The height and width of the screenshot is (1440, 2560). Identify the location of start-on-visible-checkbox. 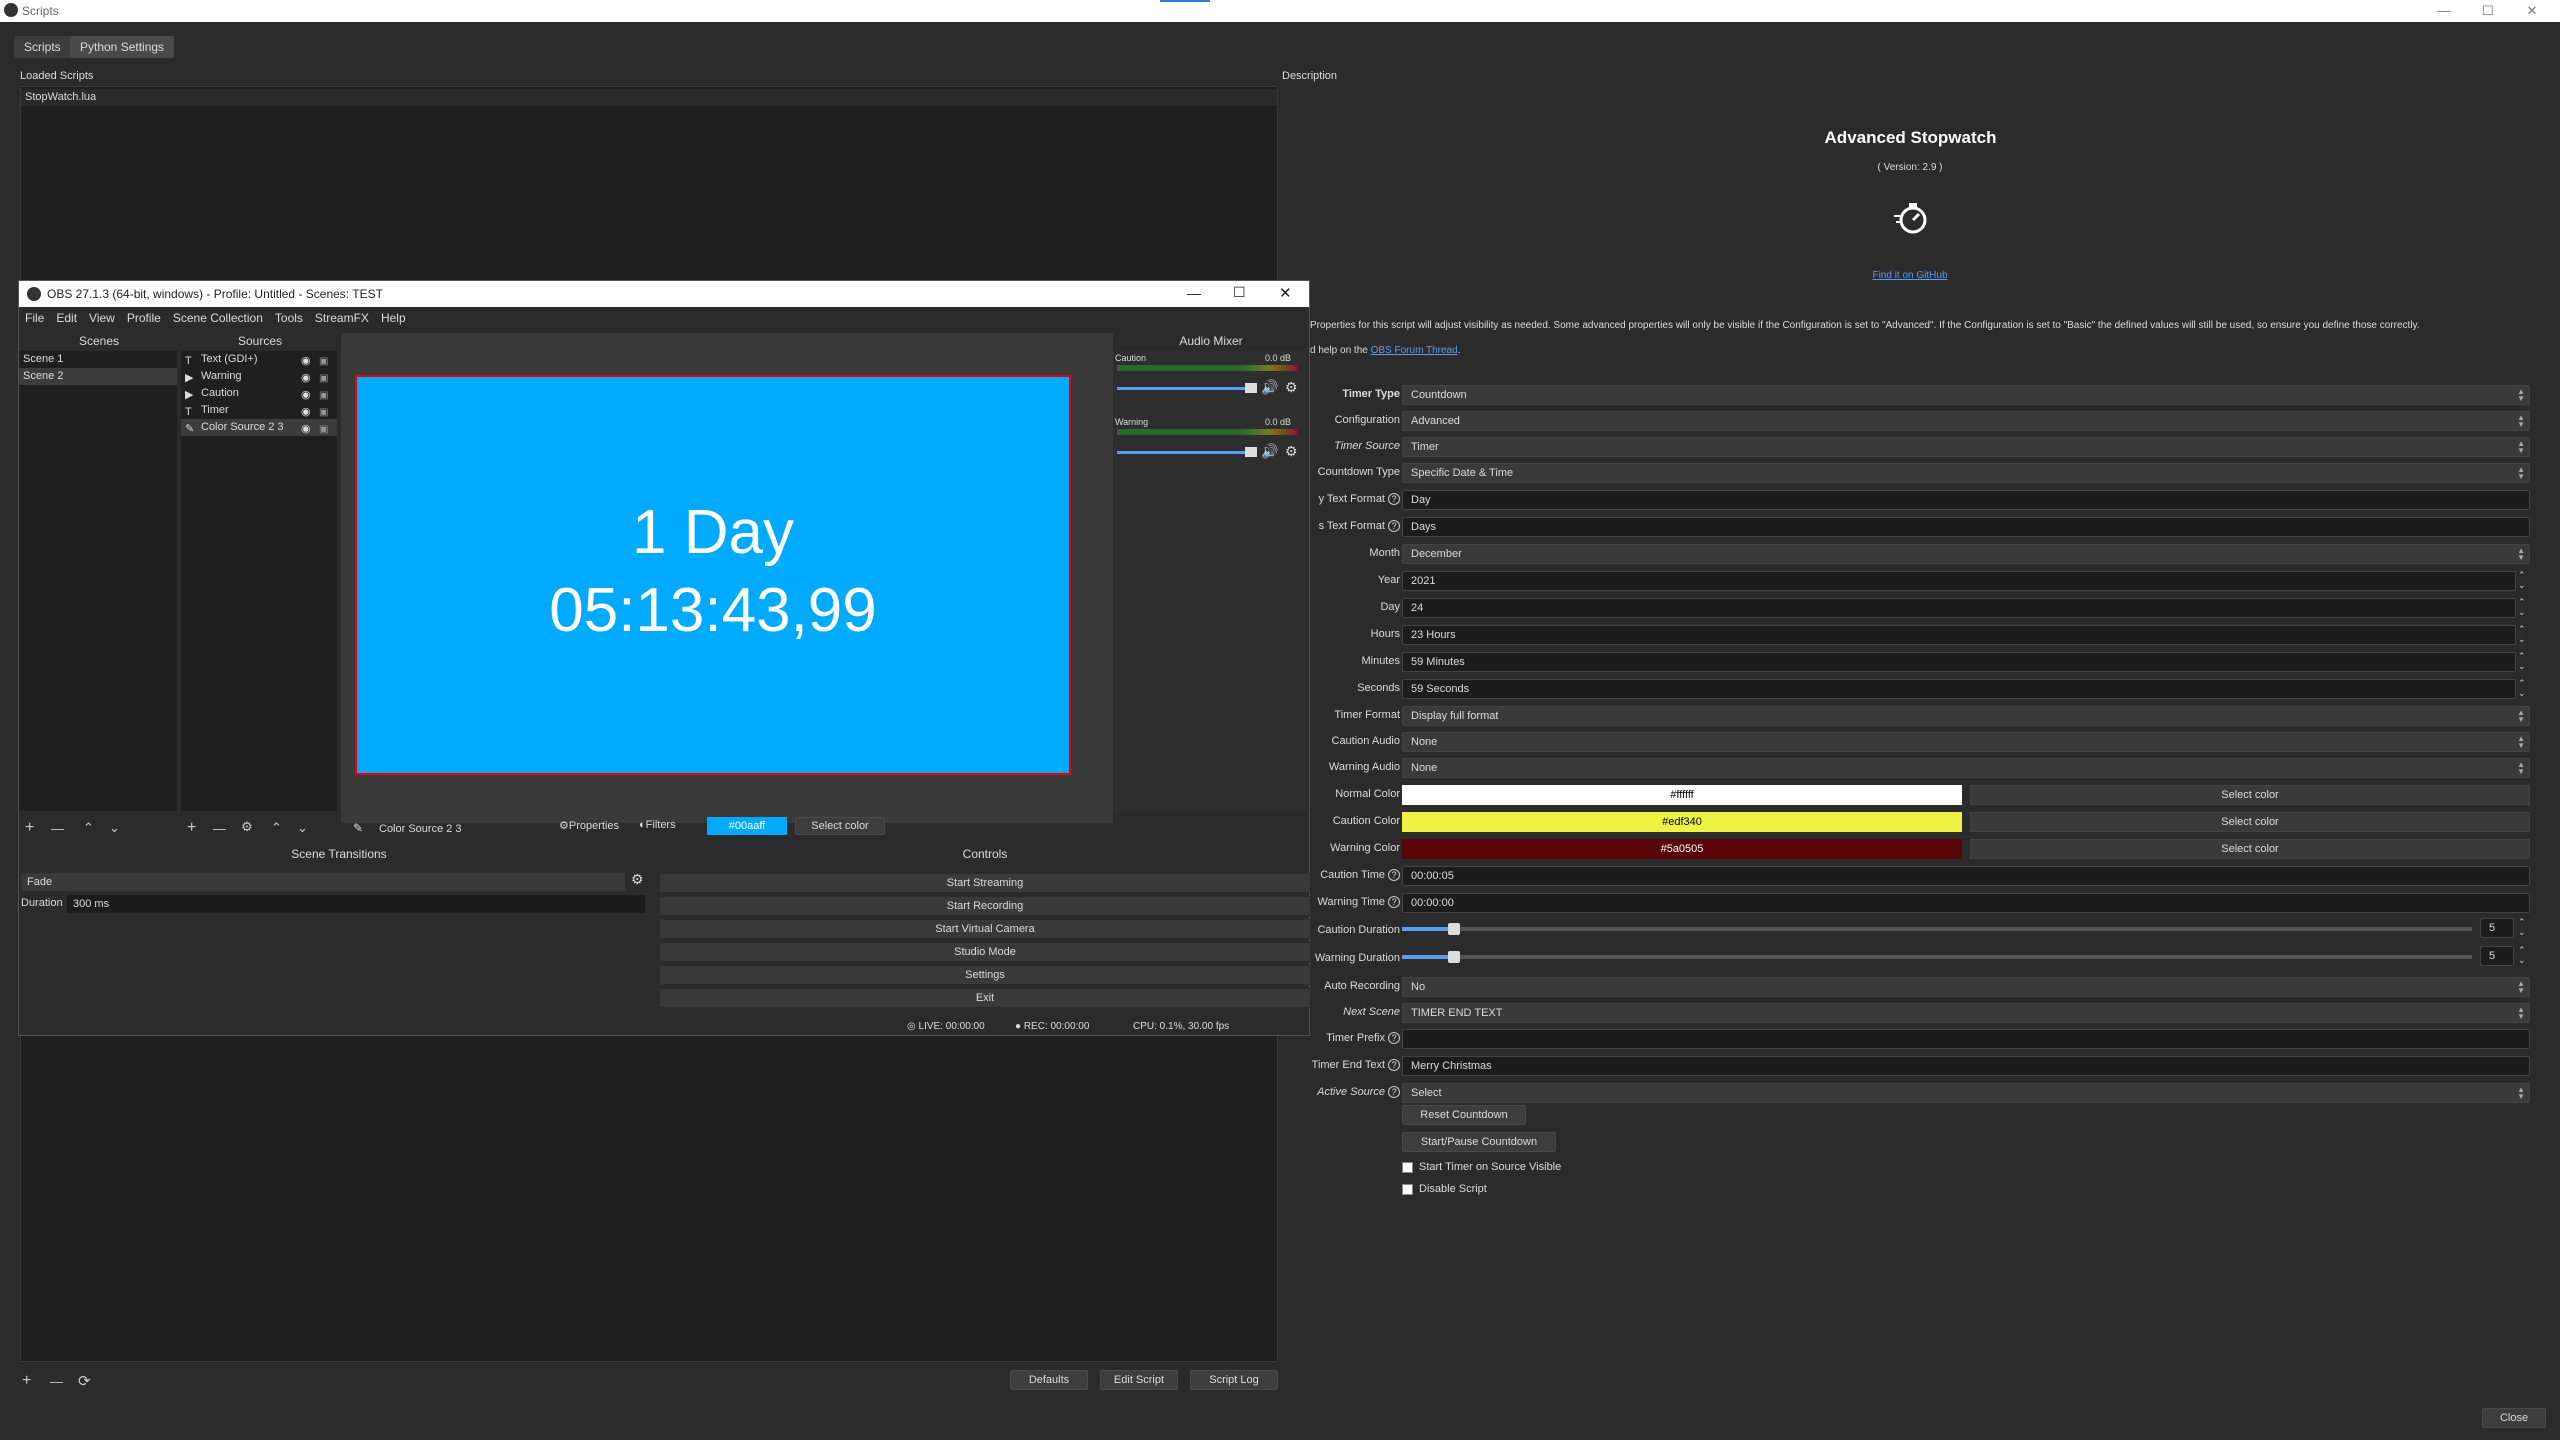
(1407, 1167).